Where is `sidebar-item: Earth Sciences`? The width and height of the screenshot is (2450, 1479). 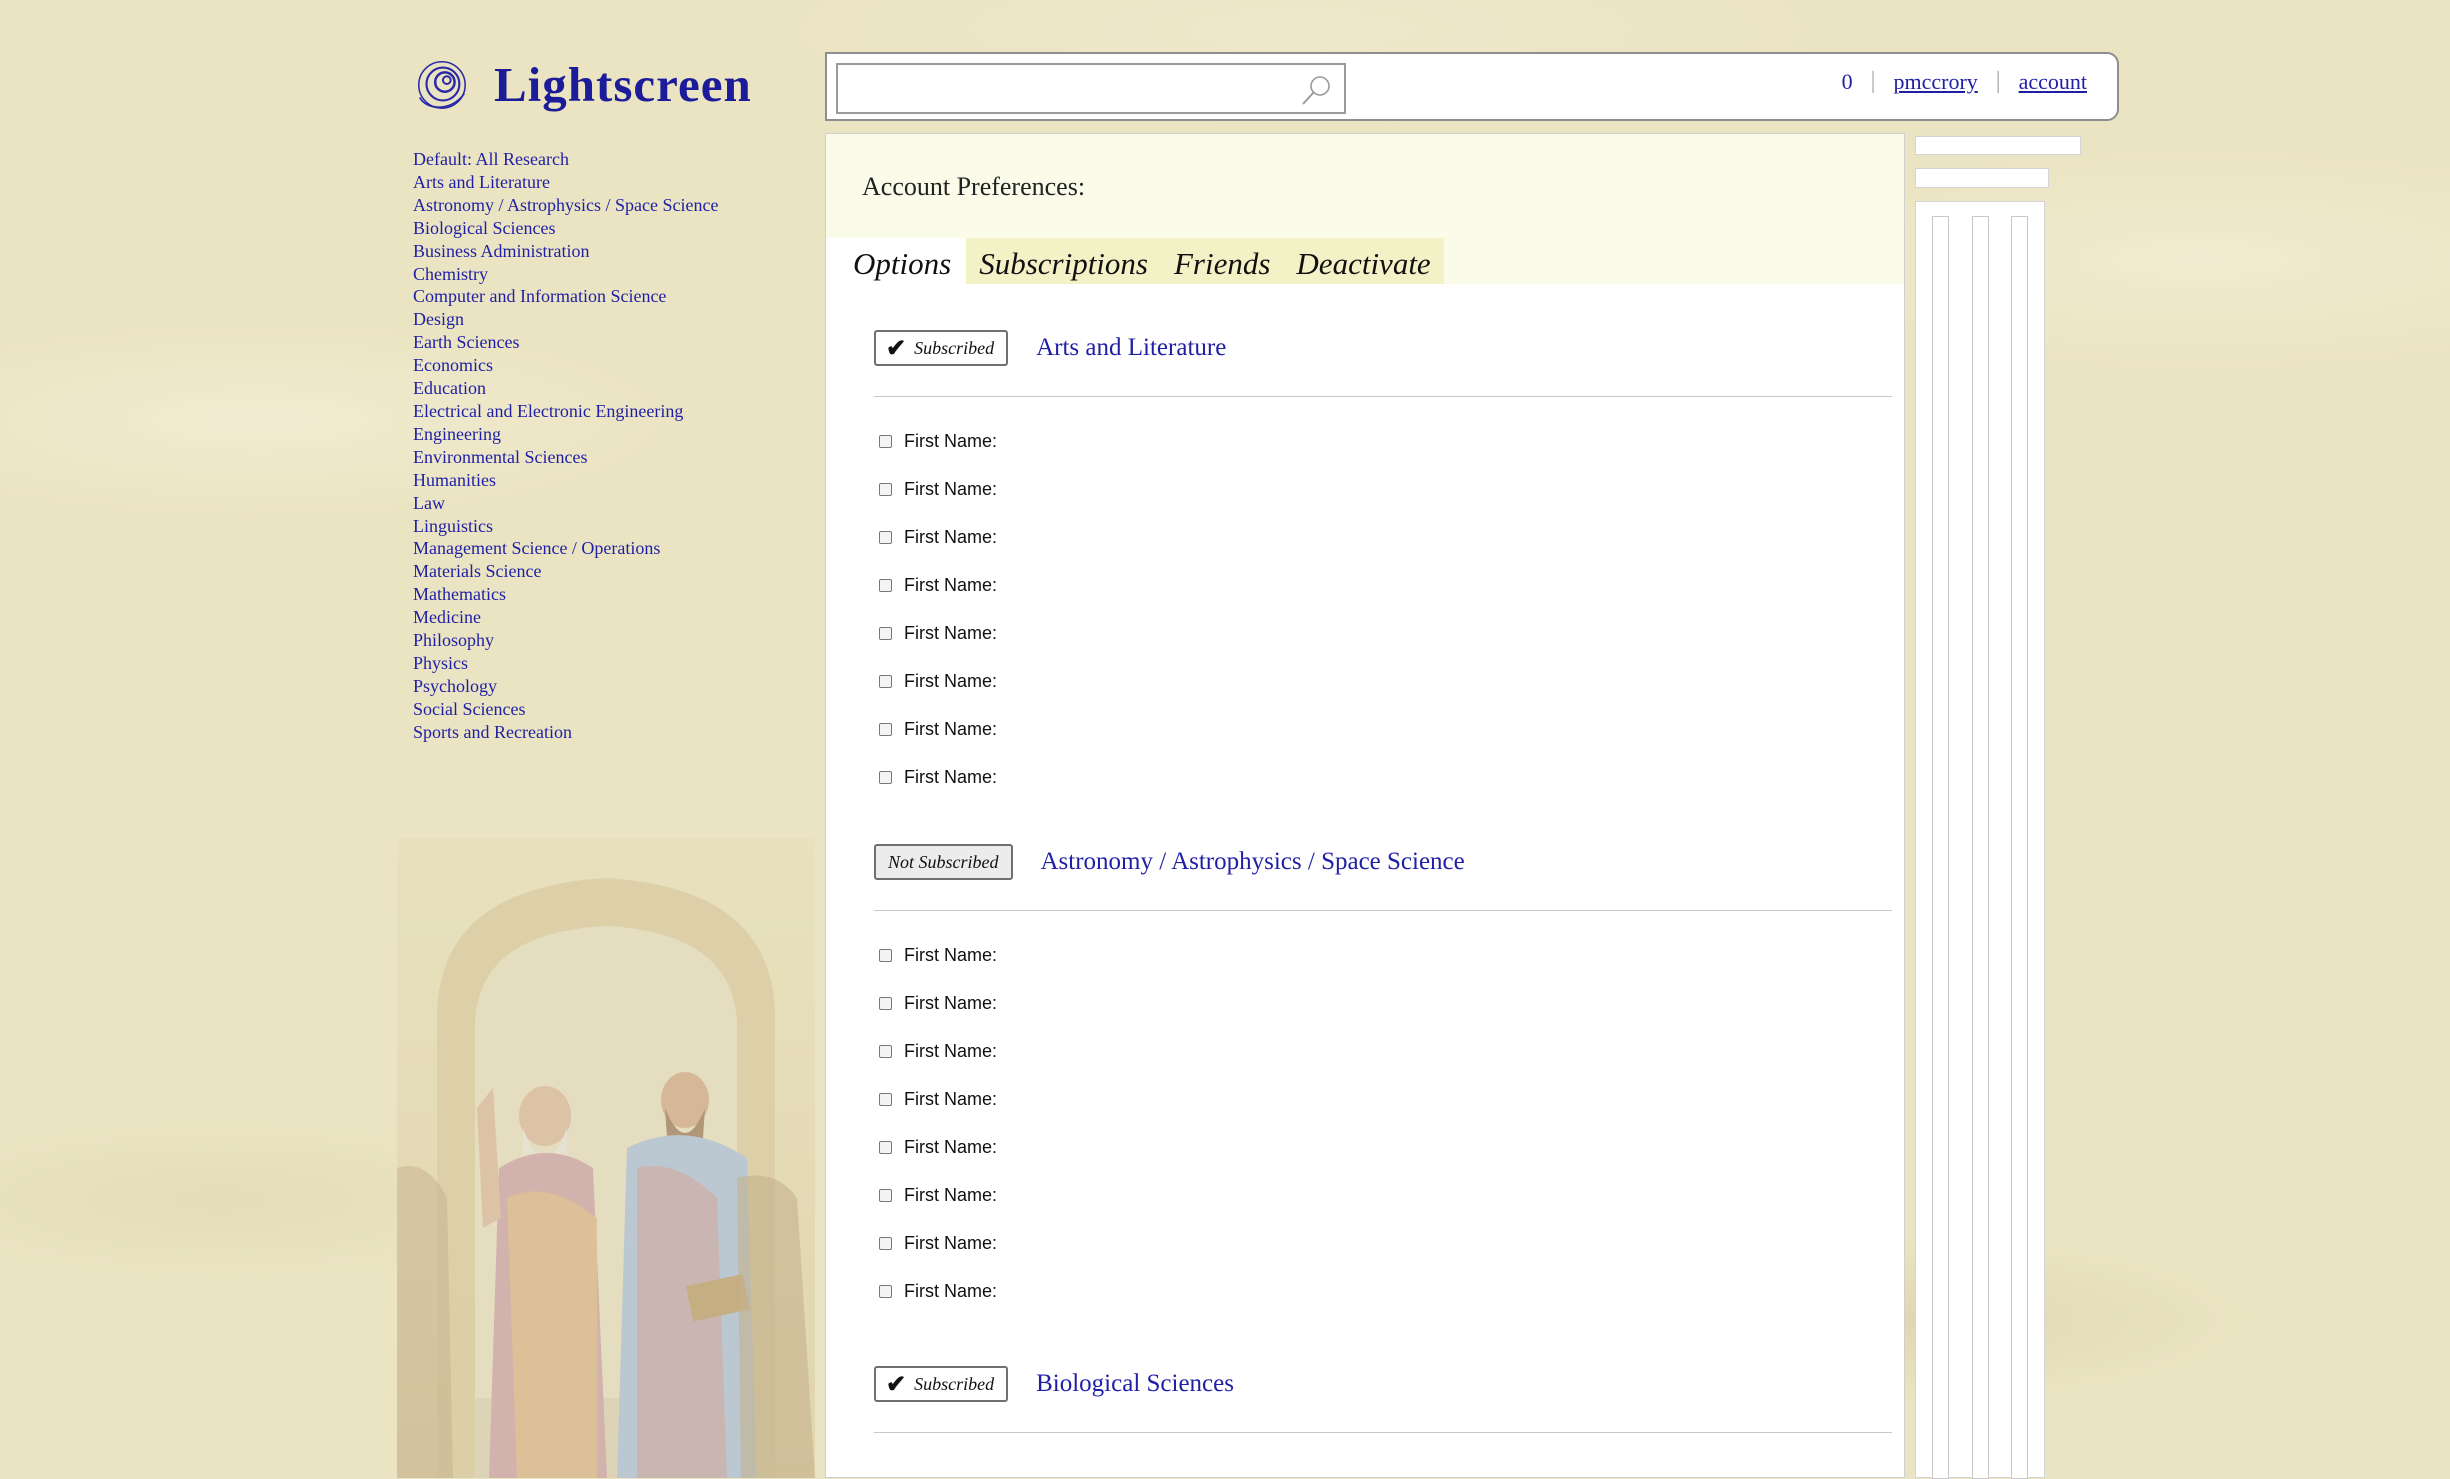
sidebar-item: Earth Sciences is located at coordinates (603, 342).